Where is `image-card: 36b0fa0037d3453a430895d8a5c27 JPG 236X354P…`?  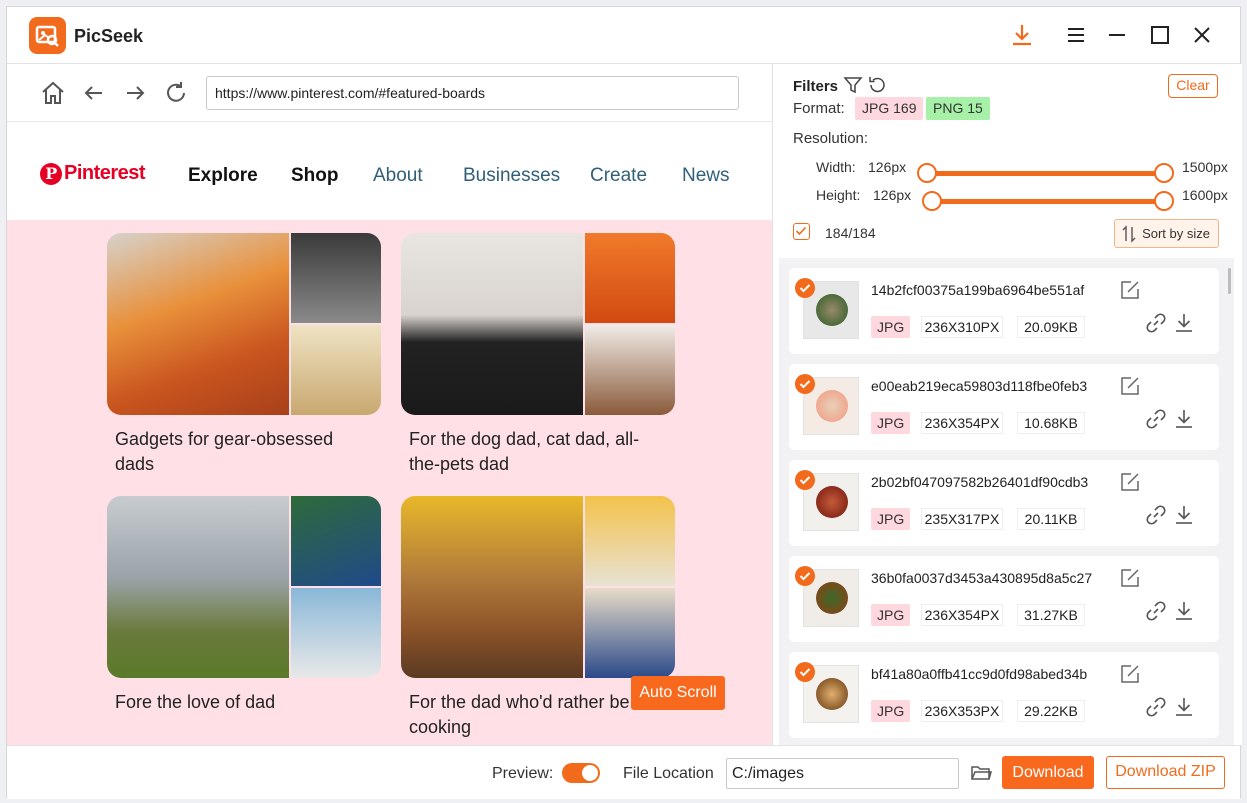
image-card: 36b0fa0037d3453a430895d8a5c27 JPG 236X354P… is located at coordinates (1004, 599).